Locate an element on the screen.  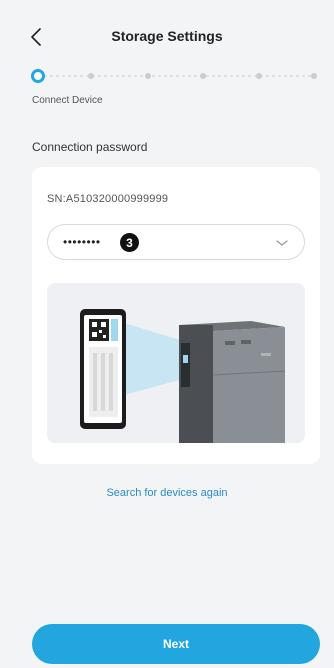
password-field: •••••••• 3 is located at coordinates (176, 242).